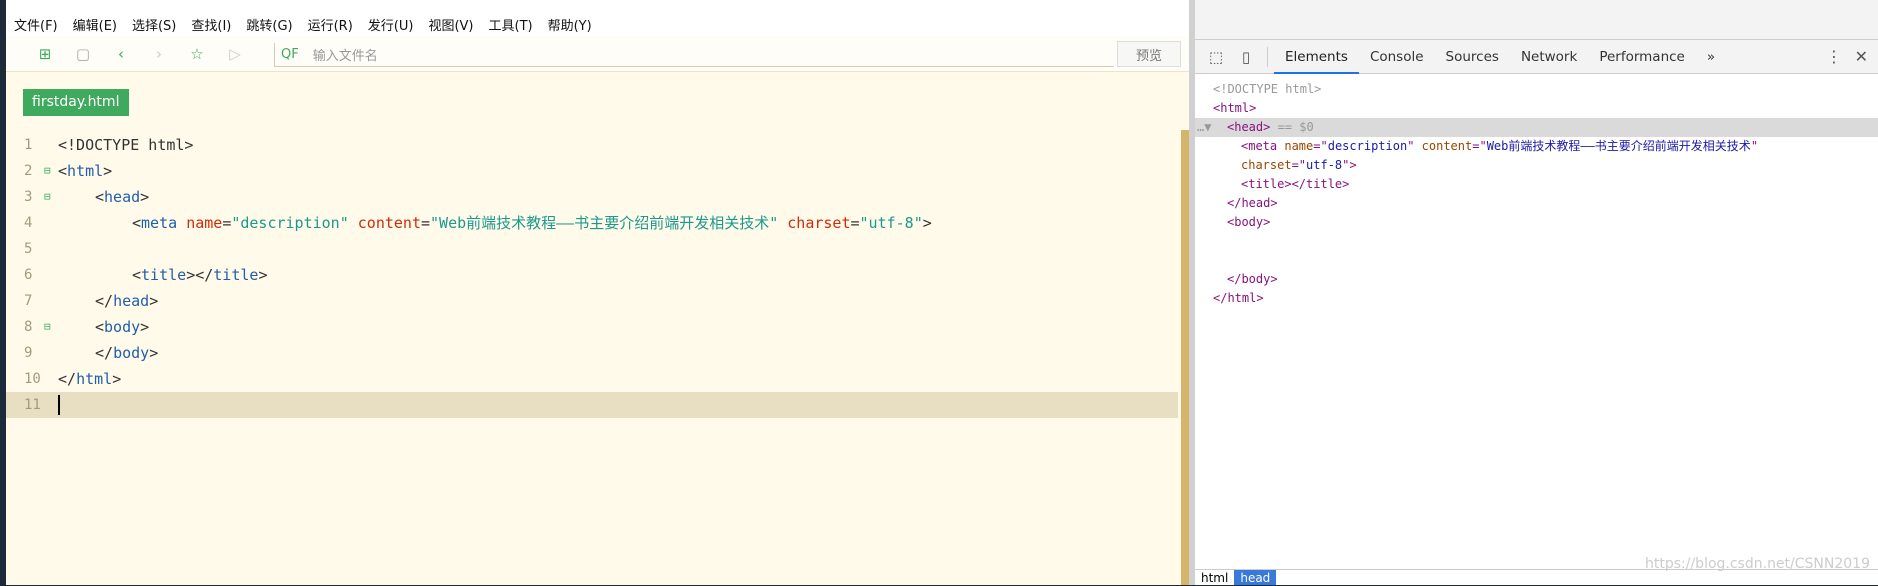  I want to click on dom-node: <!DOCTYPE html>, so click(1536, 89).